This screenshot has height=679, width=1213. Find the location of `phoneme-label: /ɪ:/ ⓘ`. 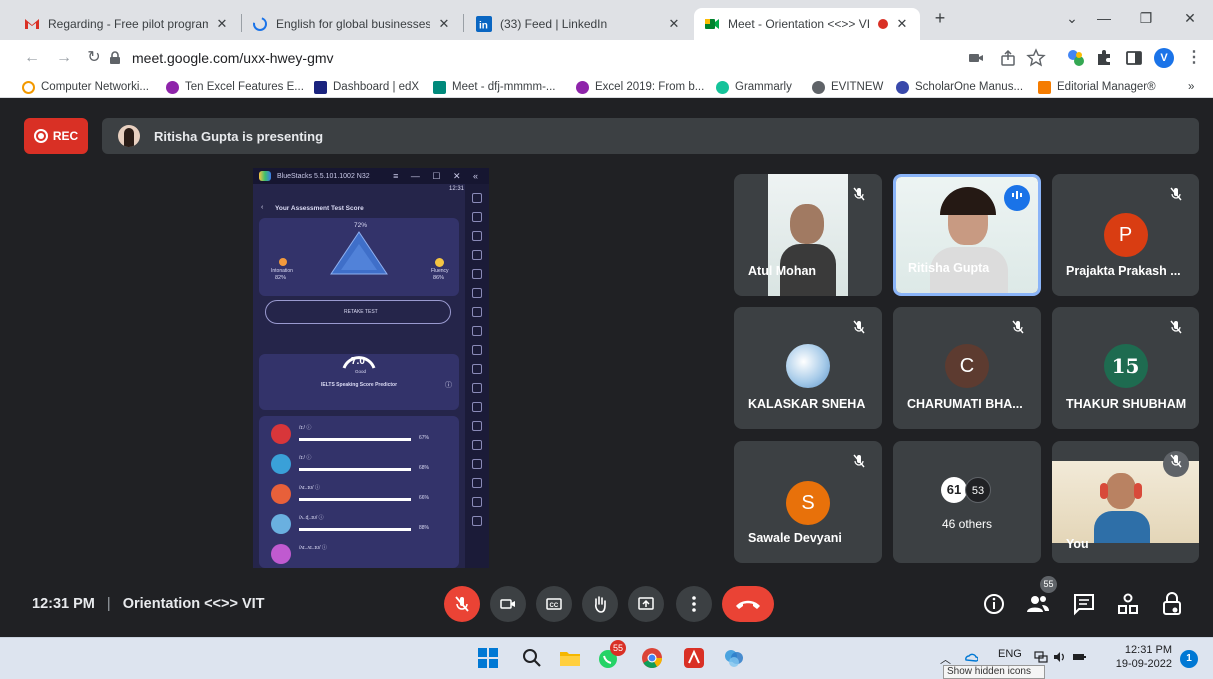

phoneme-label: /ɪ:/ ⓘ is located at coordinates (305, 428).